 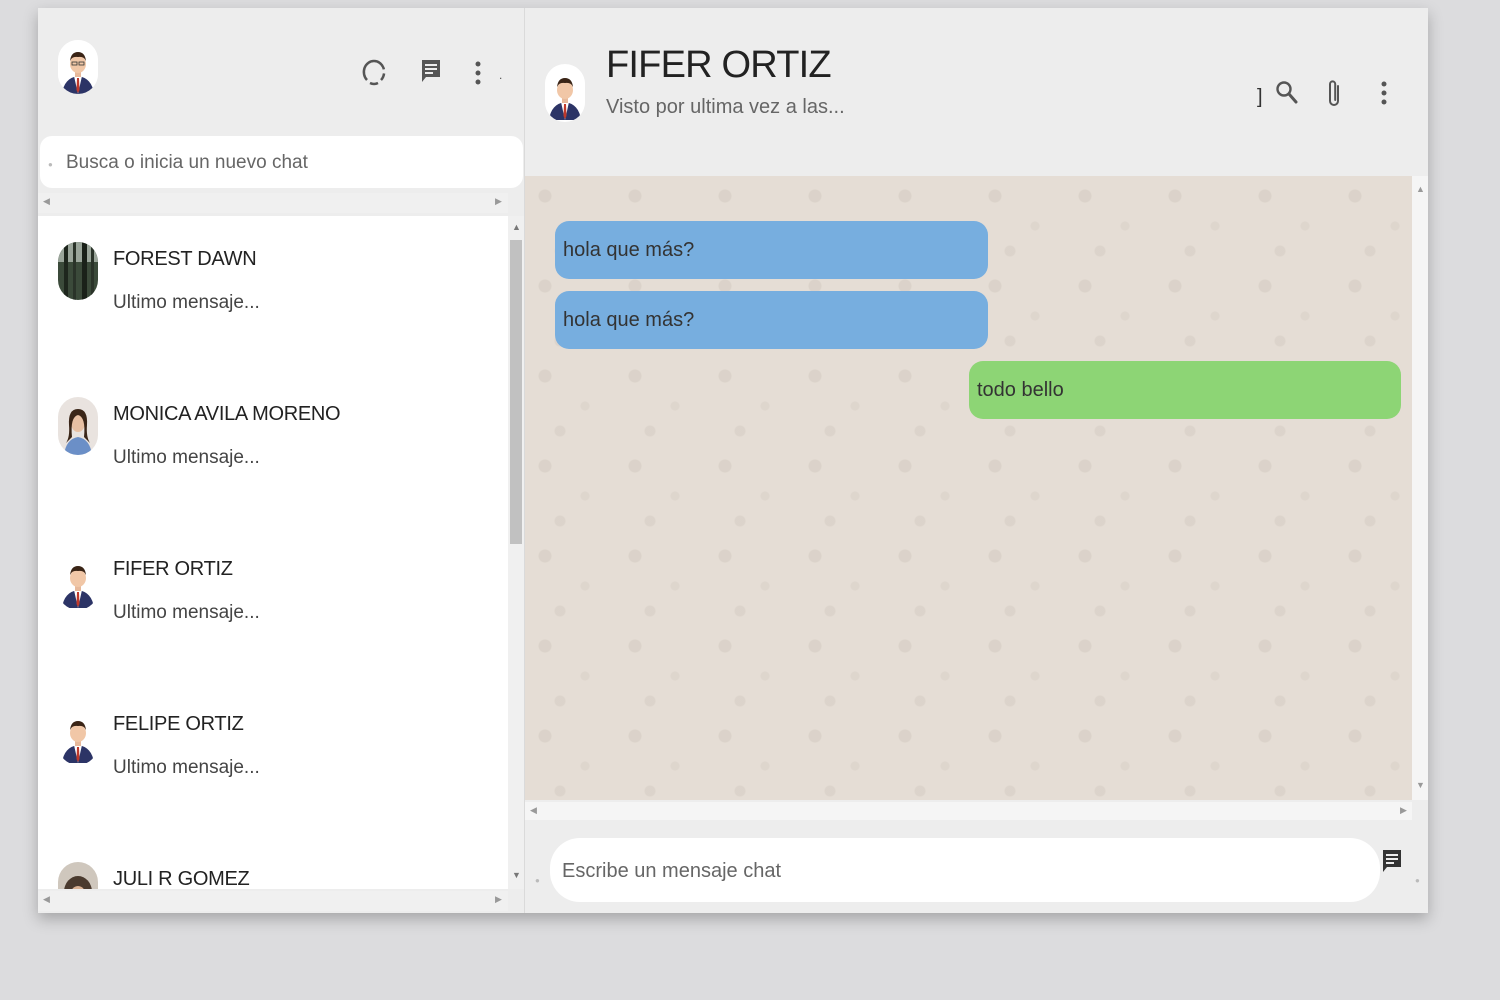 I want to click on message-input-box, so click(x=965, y=870).